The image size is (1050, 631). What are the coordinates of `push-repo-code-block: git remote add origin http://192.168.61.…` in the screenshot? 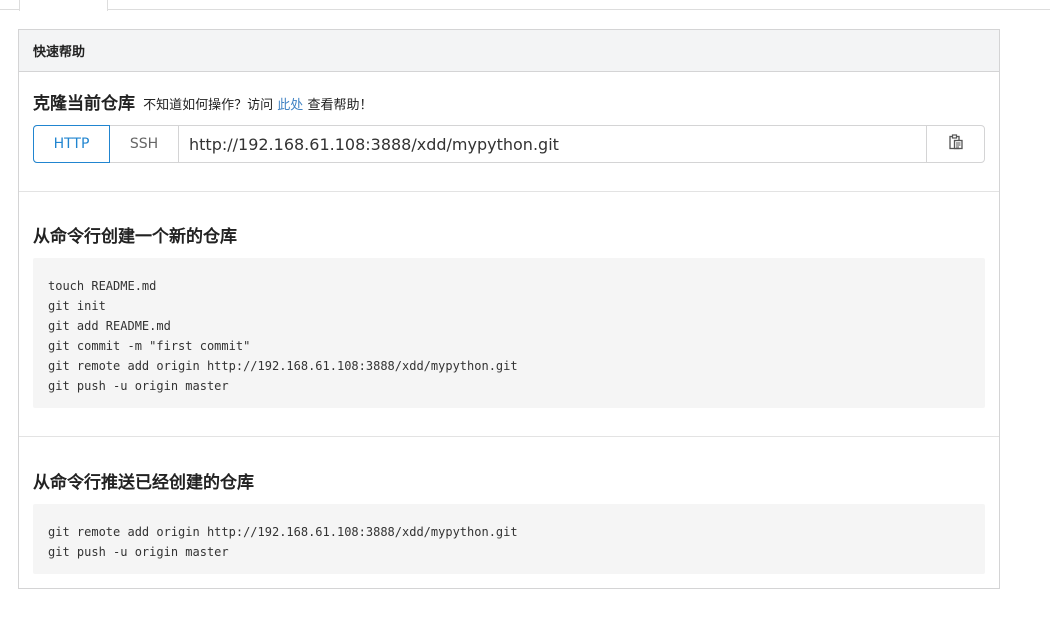 It's located at (509, 539).